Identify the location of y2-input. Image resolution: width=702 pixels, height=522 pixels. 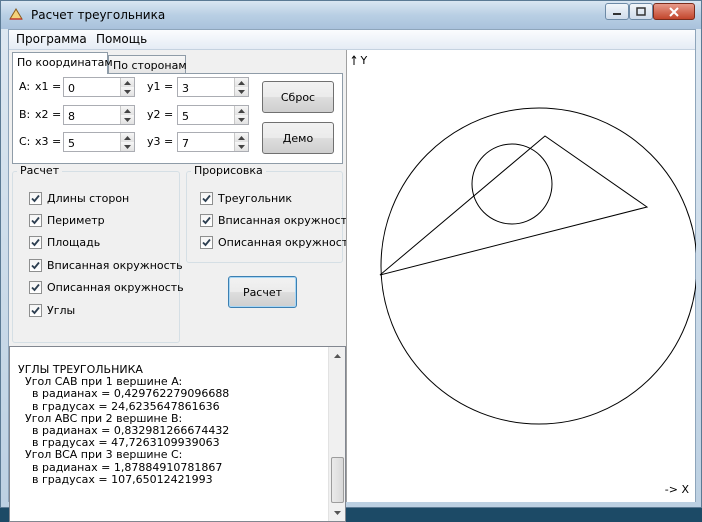
(206, 115).